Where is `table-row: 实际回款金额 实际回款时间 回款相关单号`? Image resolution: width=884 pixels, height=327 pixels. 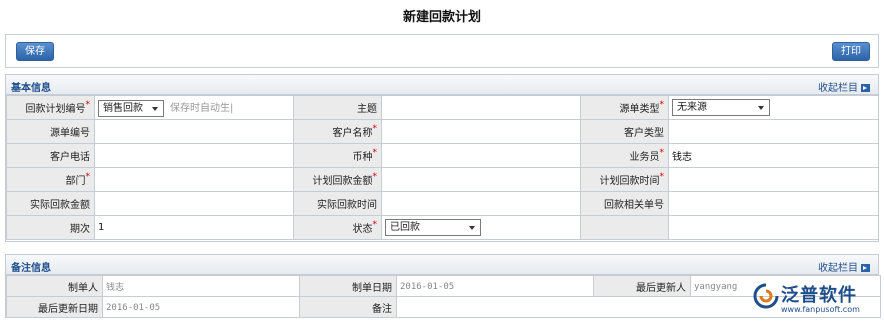
table-row: 实际回款金额 实际回款时间 回款相关单号 is located at coordinates (442, 203).